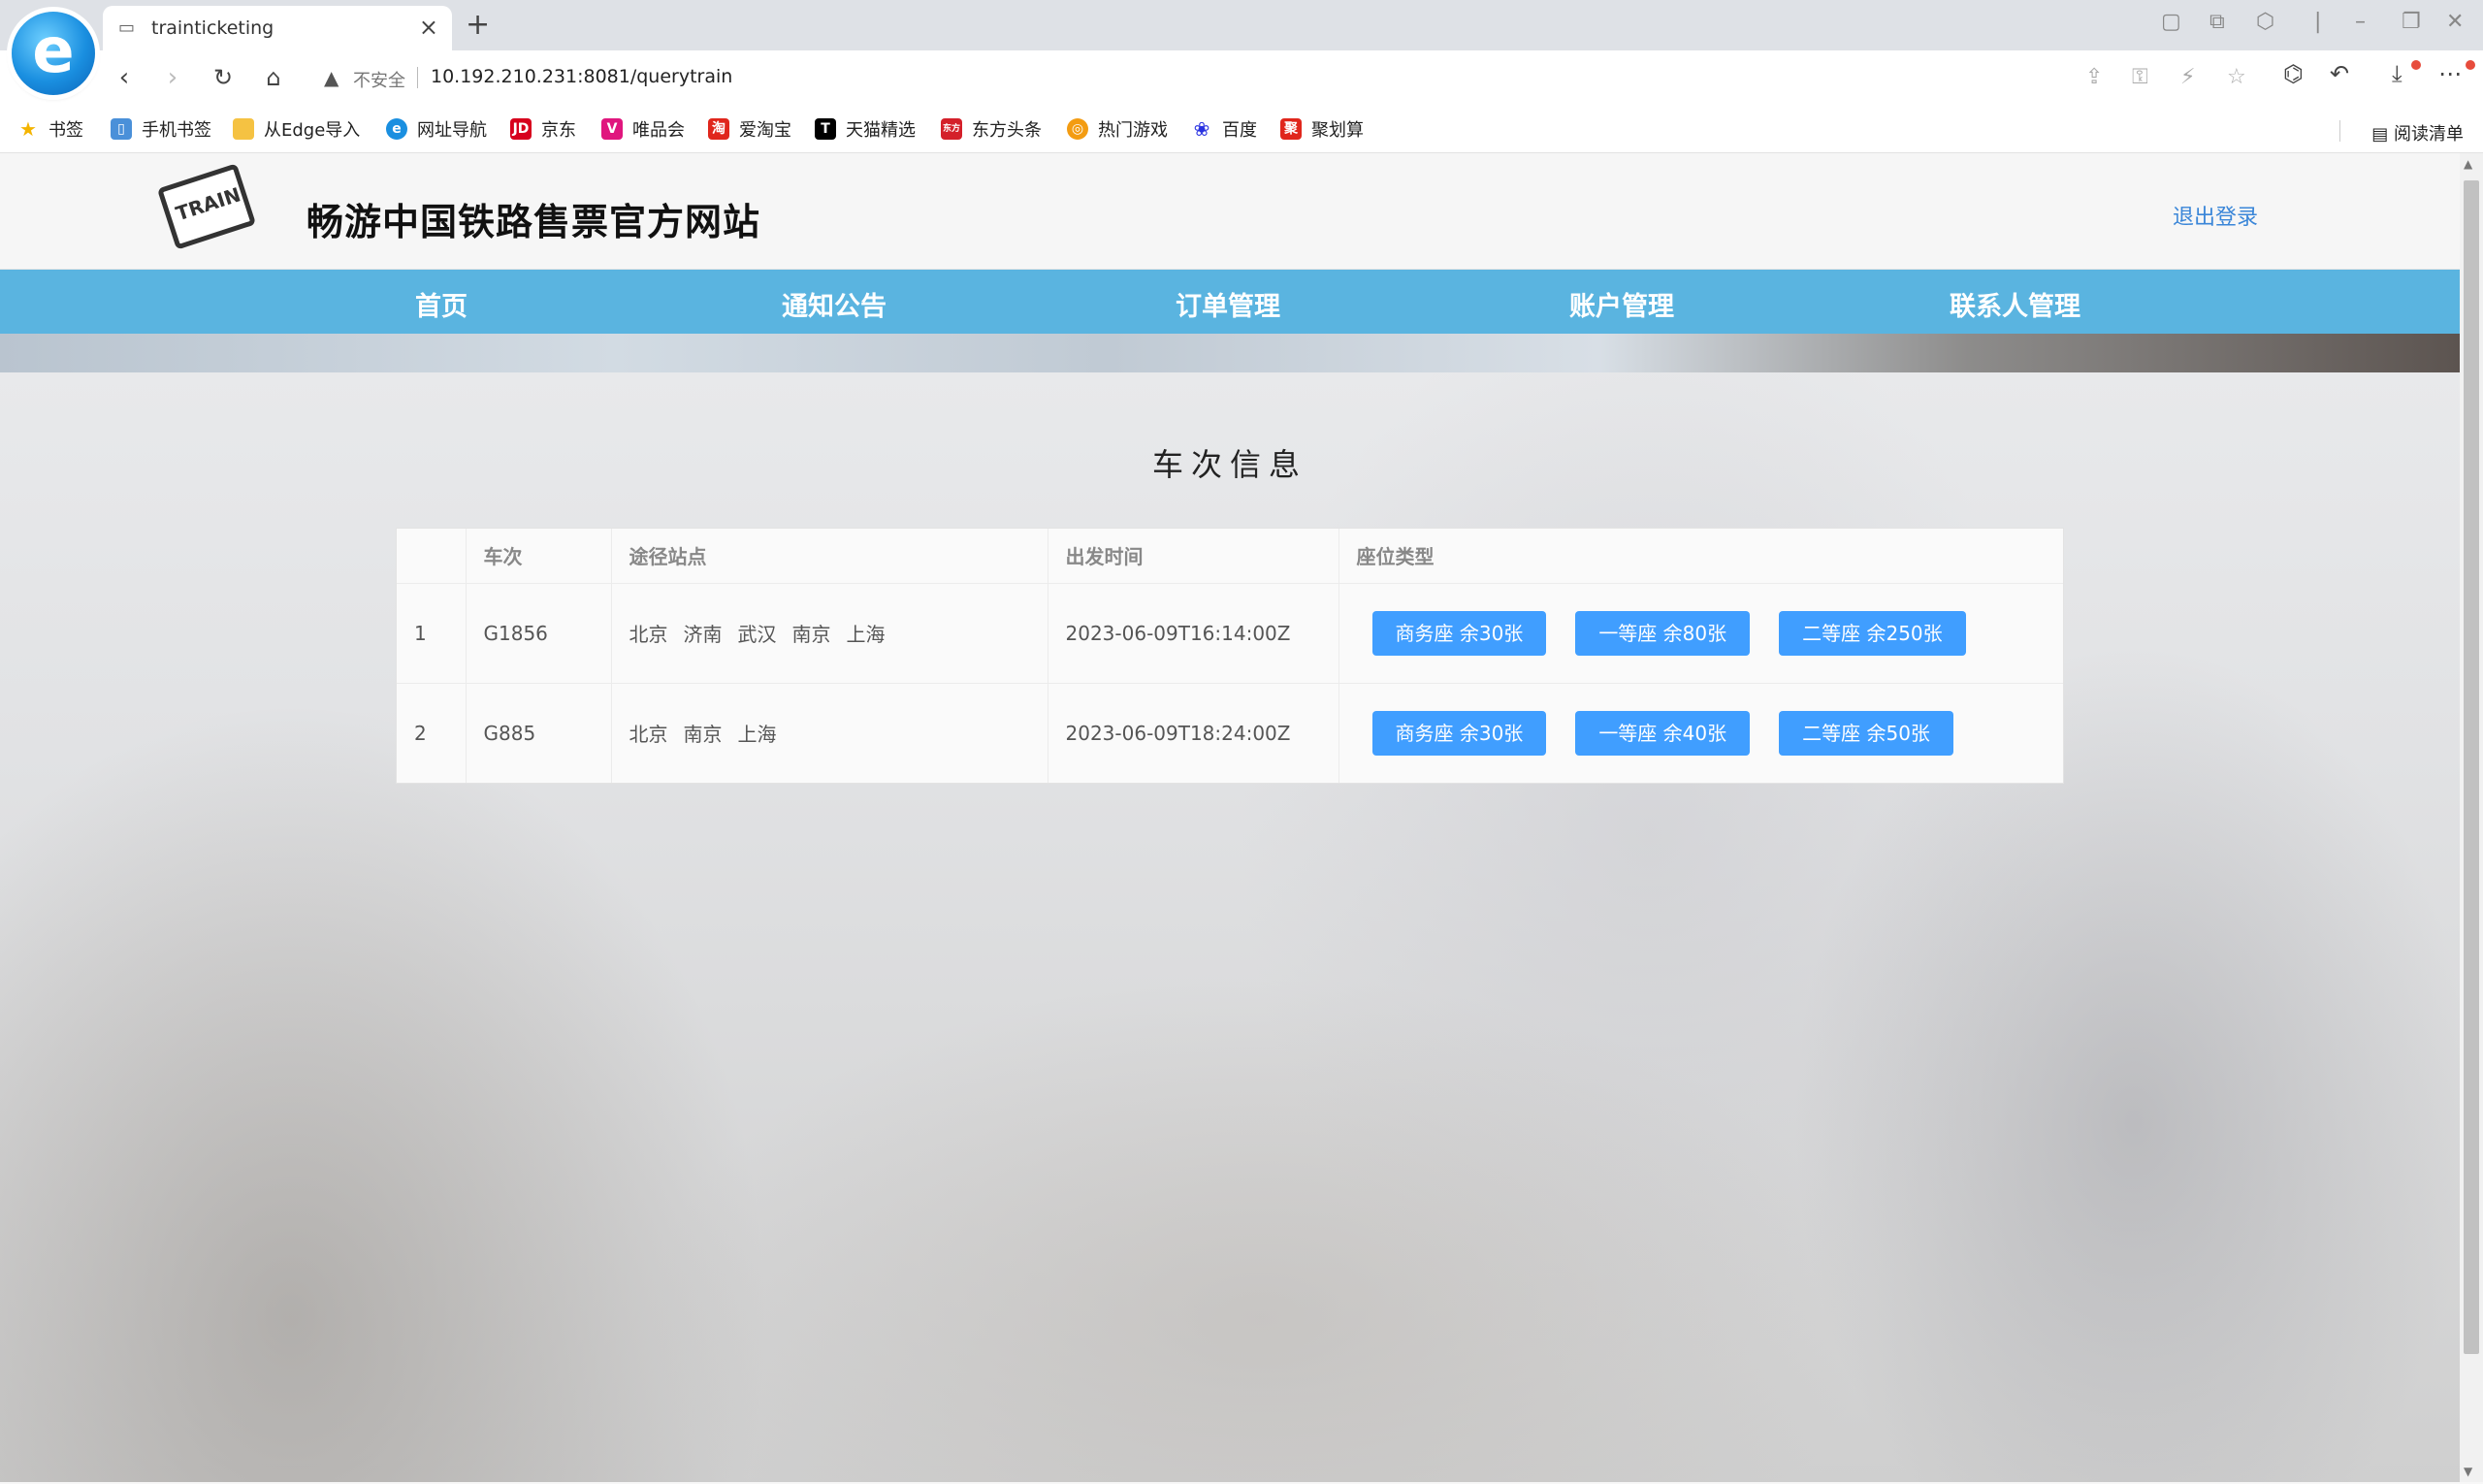 Image resolution: width=2483 pixels, height=1484 pixels. What do you see at coordinates (2411, 22) in the screenshot?
I see `restore-icon: ❐` at bounding box center [2411, 22].